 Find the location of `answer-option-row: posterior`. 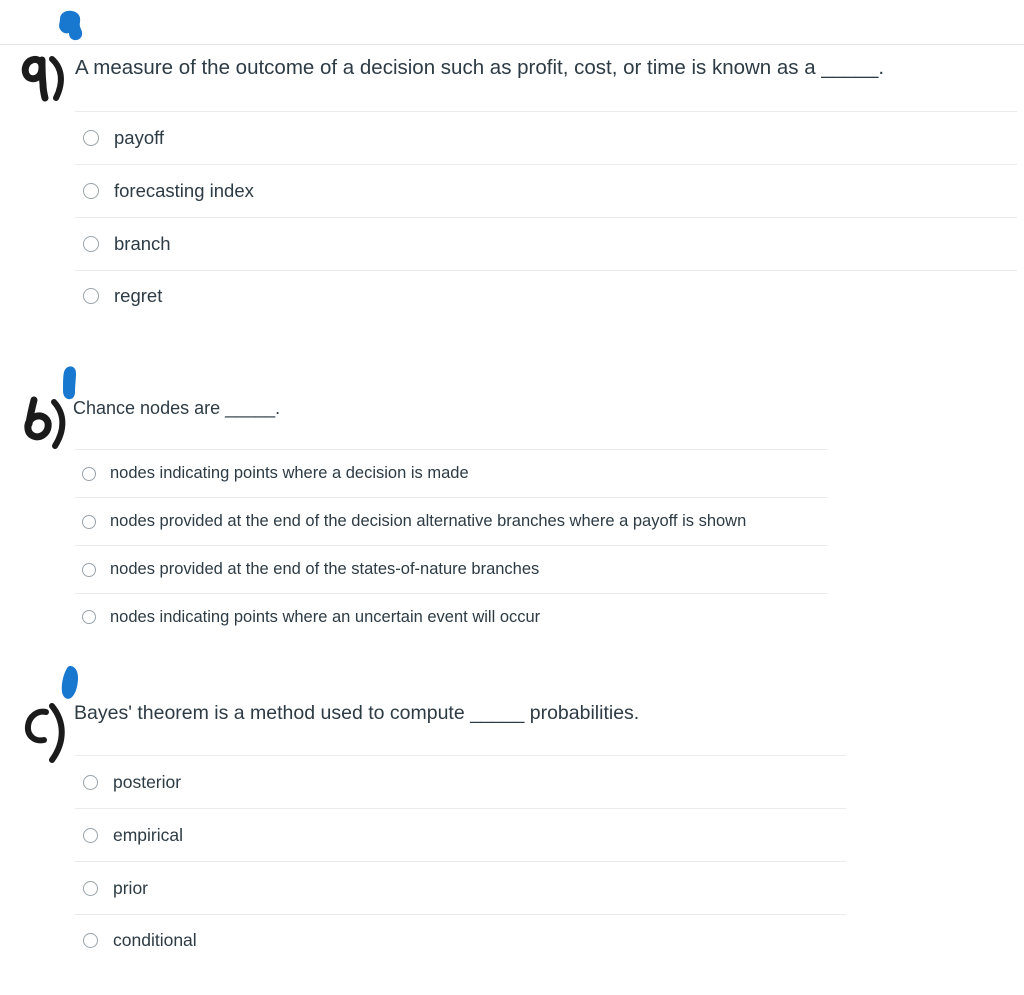

answer-option-row: posterior is located at coordinates (460, 781).